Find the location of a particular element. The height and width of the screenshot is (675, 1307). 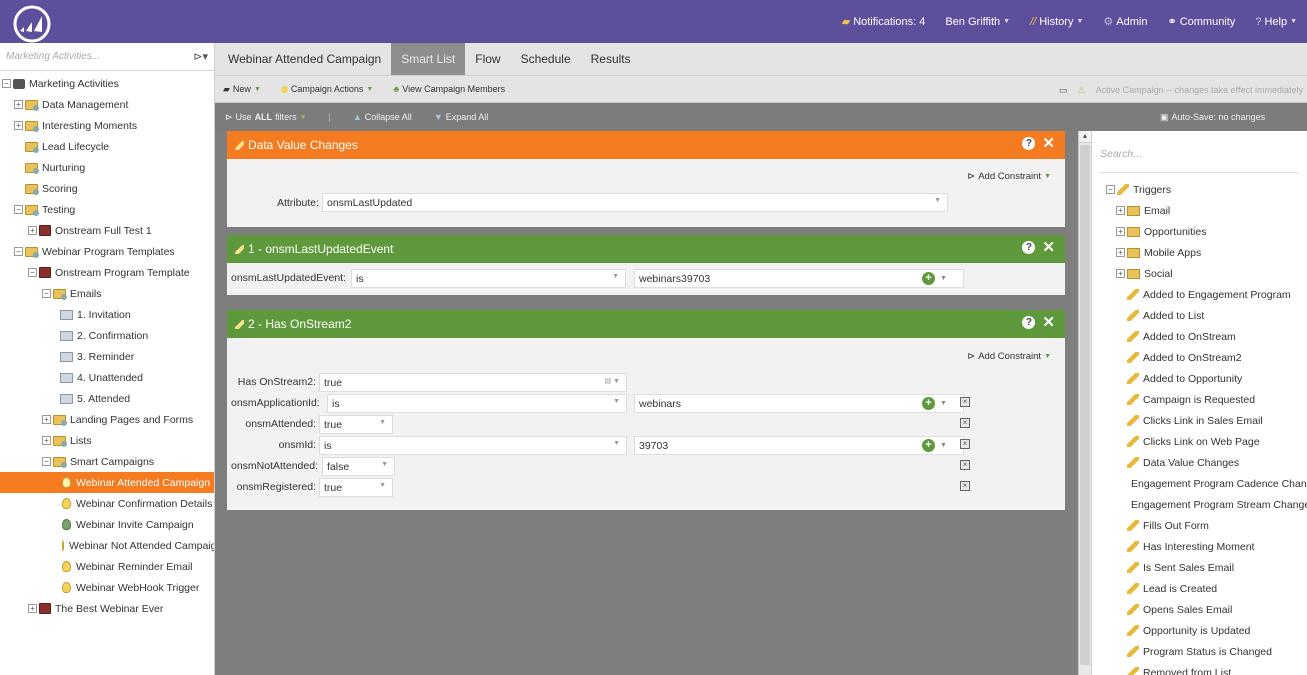

tree-node-smart-campaigns: − Smart Campaigns is located at coordinates (107, 461).